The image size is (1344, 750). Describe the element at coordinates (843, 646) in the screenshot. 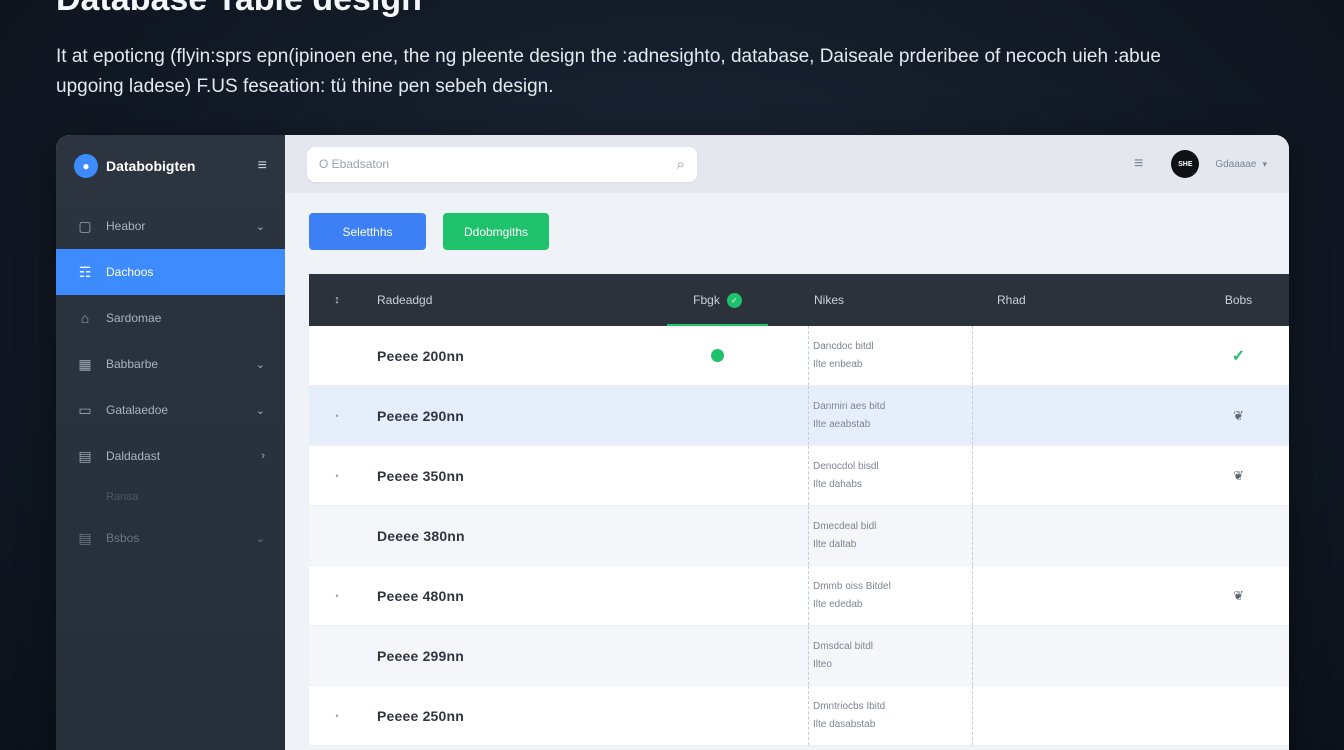

I see `row-note-line: Dmsdcal bitdl` at that location.